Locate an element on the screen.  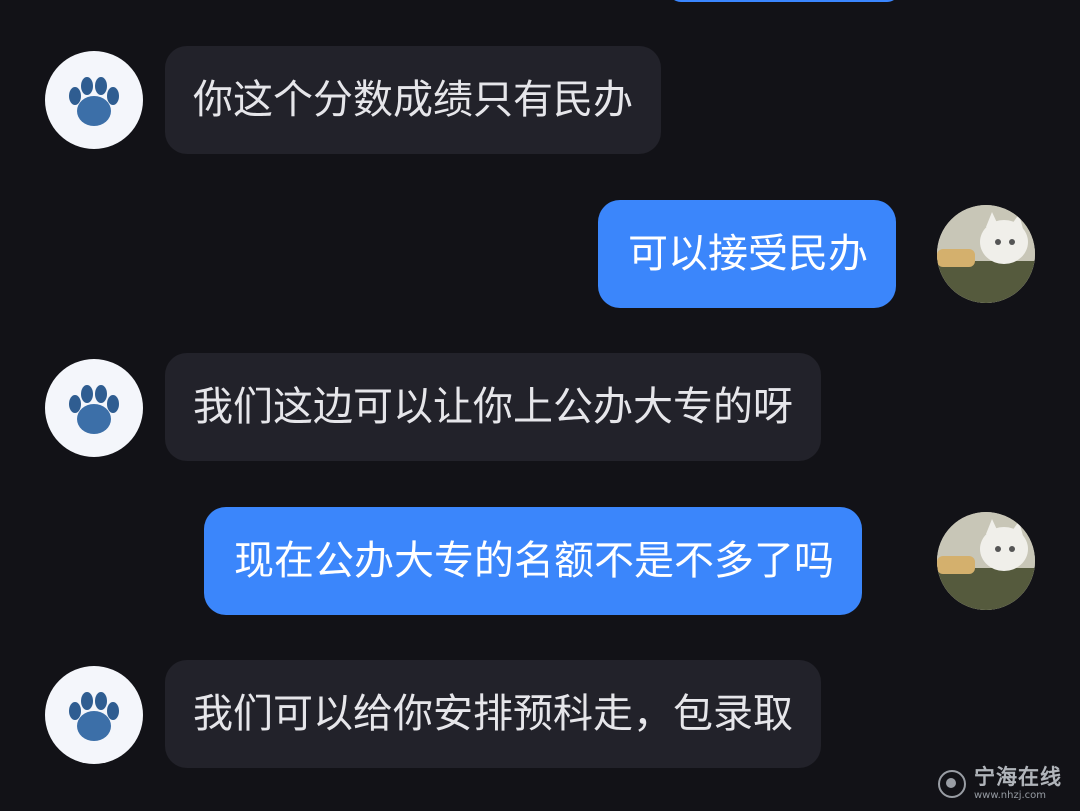
message-bubble-sent: 可以接受民办 is located at coordinates (747, 254).